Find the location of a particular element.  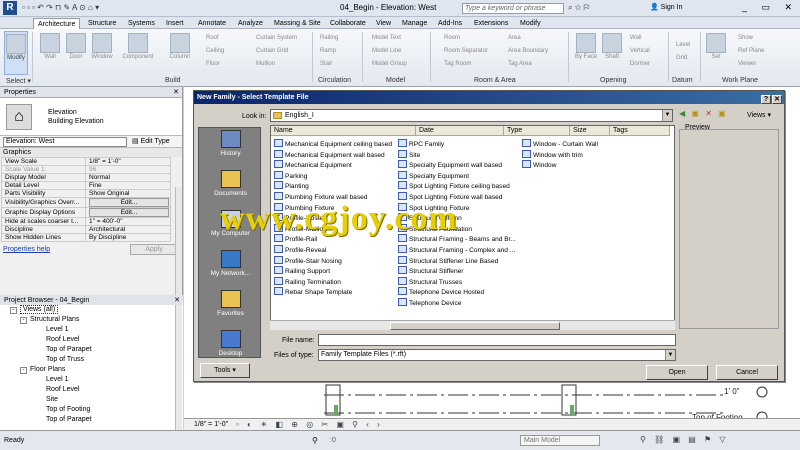

tab-extensions: Extensions is located at coordinates (491, 23).